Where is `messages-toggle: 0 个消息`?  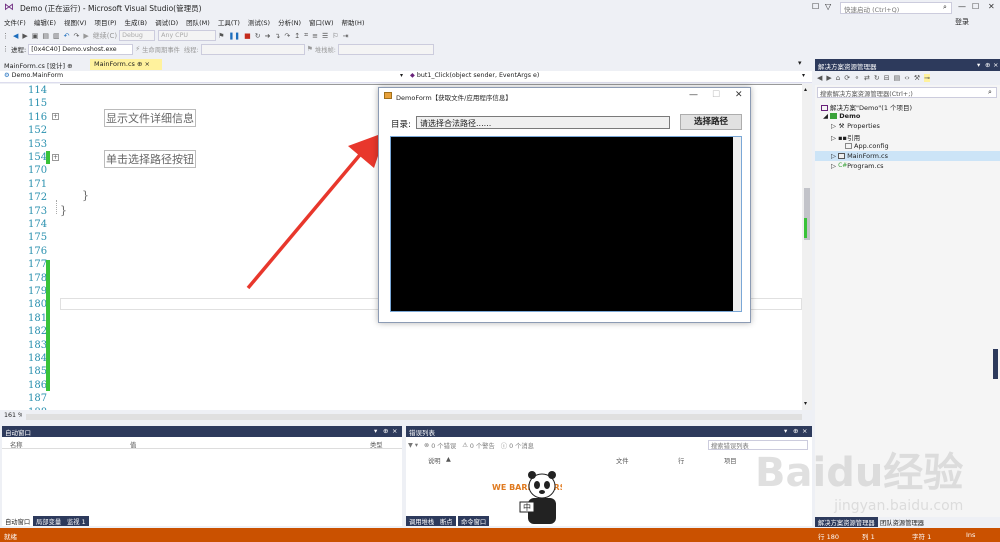
messages-toggle: 0 个消息 is located at coordinates (521, 445).